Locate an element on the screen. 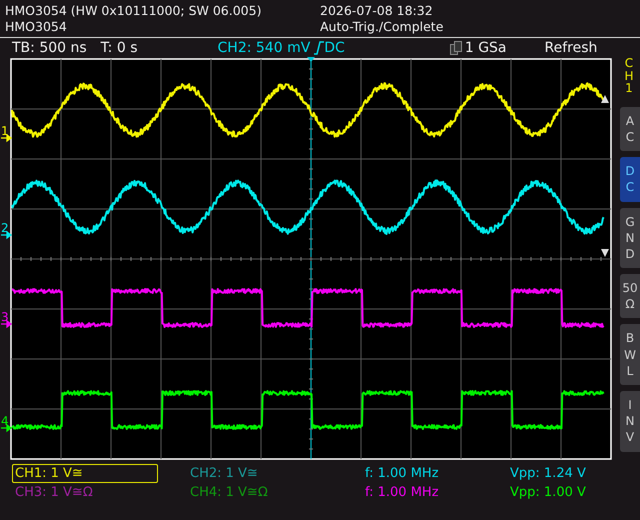  coupling-button: DC is located at coordinates (630, 179).